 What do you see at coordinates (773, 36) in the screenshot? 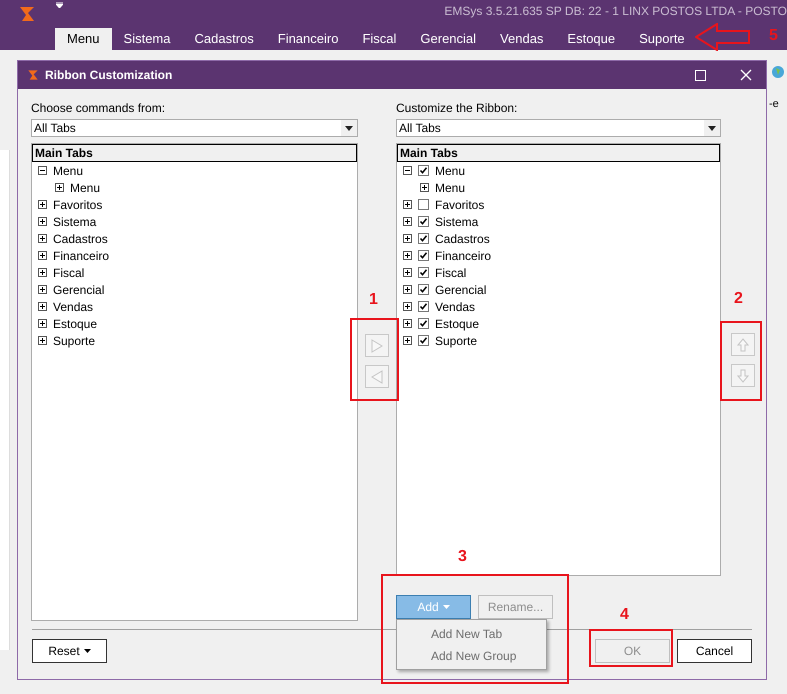
I see `annotation-number: 5` at bounding box center [773, 36].